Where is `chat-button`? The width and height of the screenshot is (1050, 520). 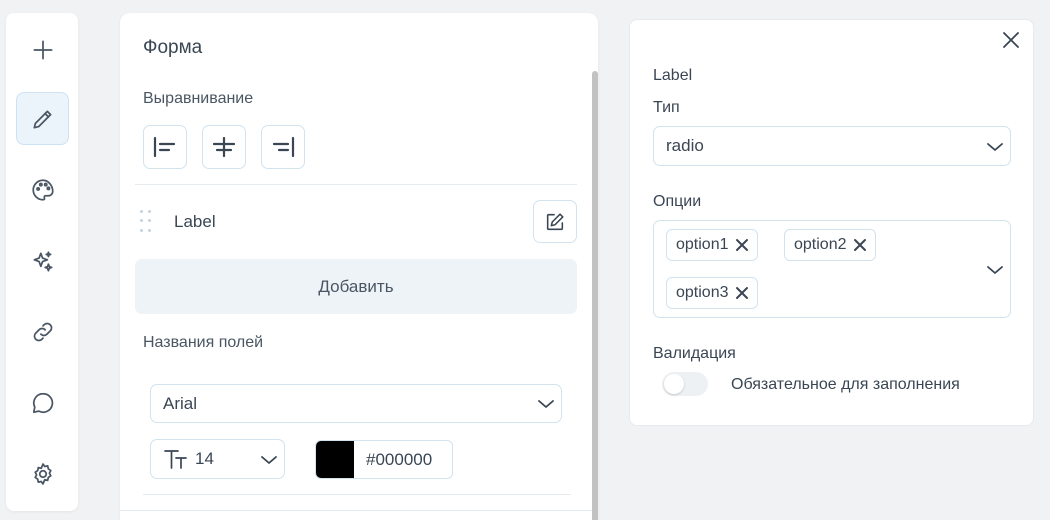 chat-button is located at coordinates (42, 402).